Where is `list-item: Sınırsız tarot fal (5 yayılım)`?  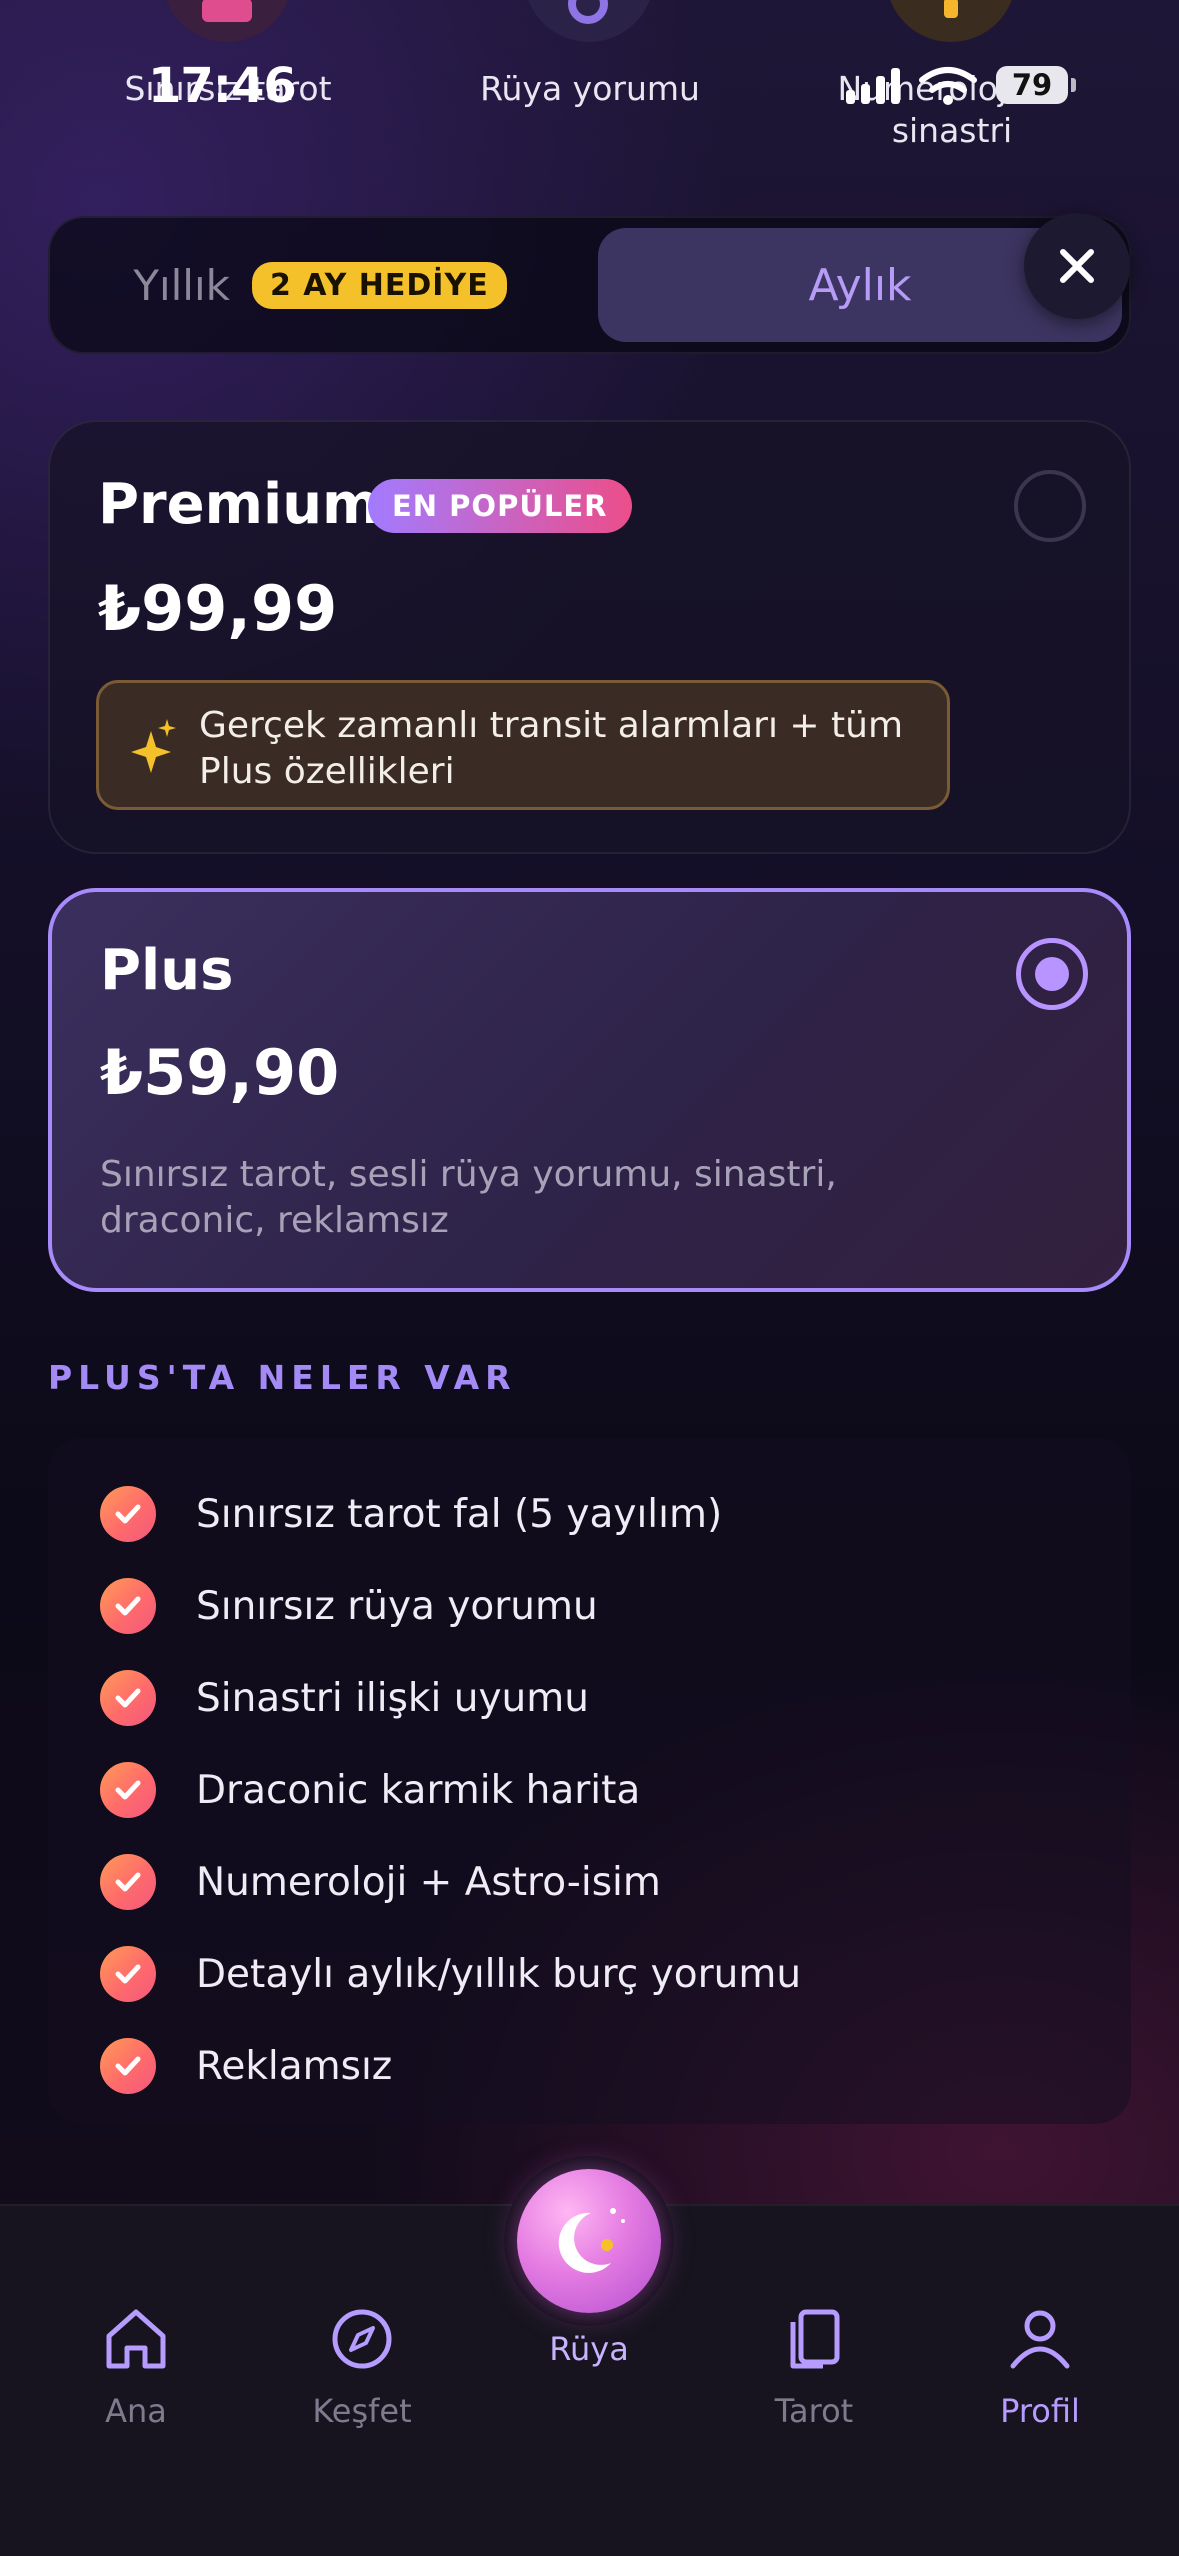
list-item: Sınırsız tarot fal (5 yayılım) is located at coordinates (411, 1514).